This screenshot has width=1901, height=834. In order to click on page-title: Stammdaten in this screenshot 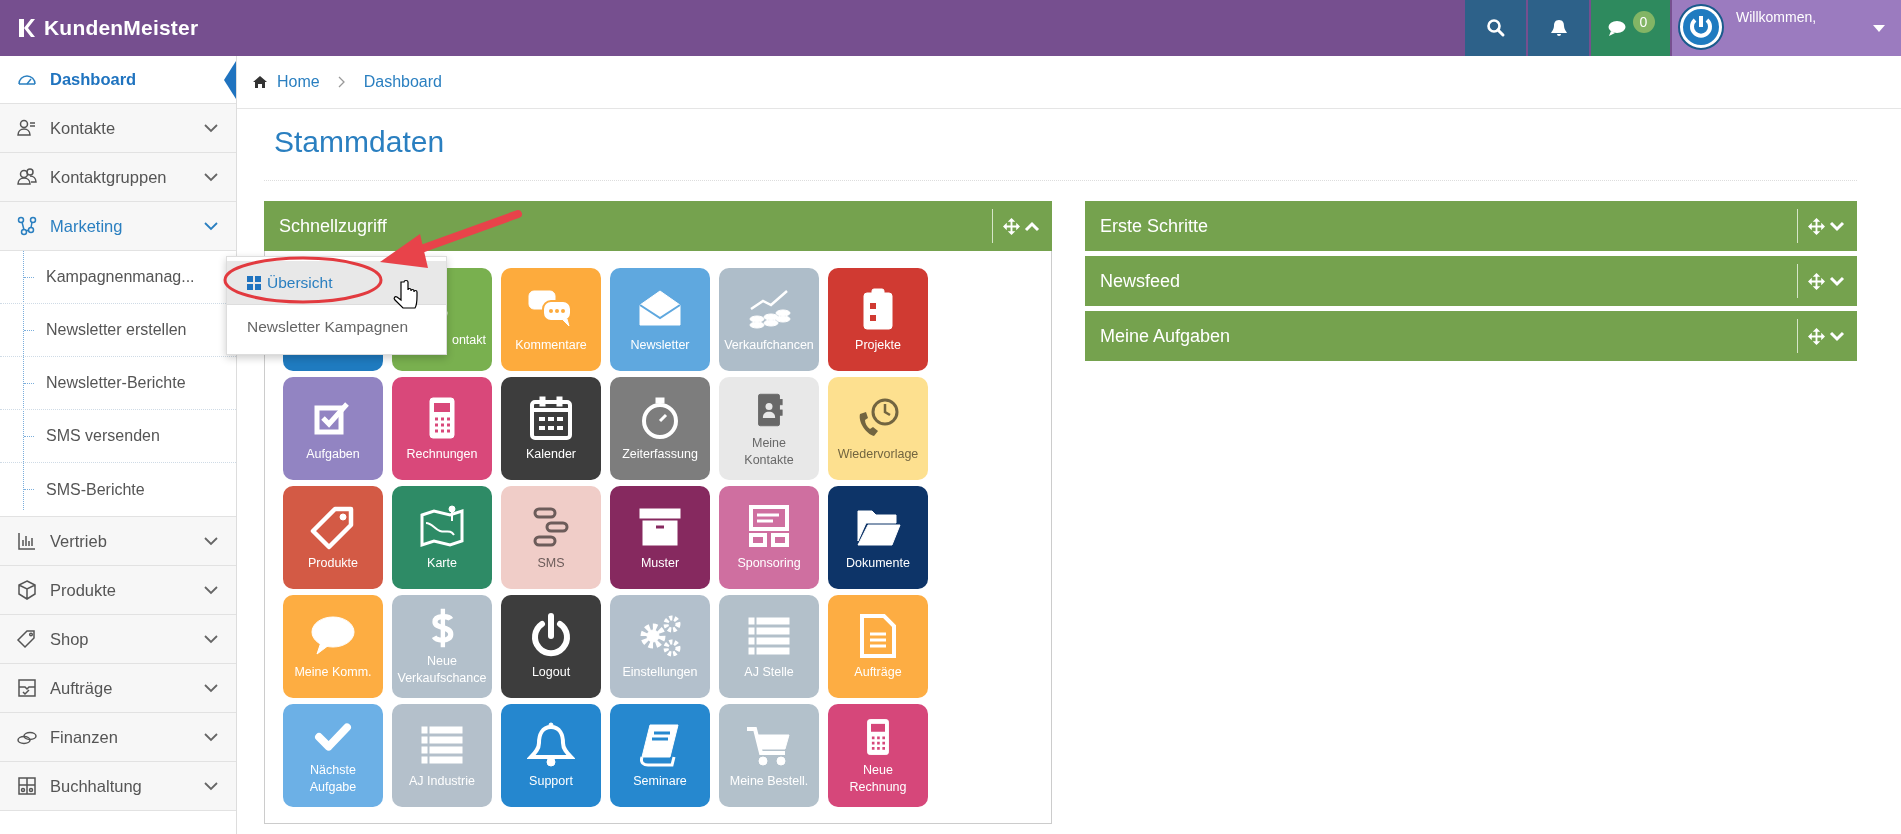, I will do `click(359, 142)`.